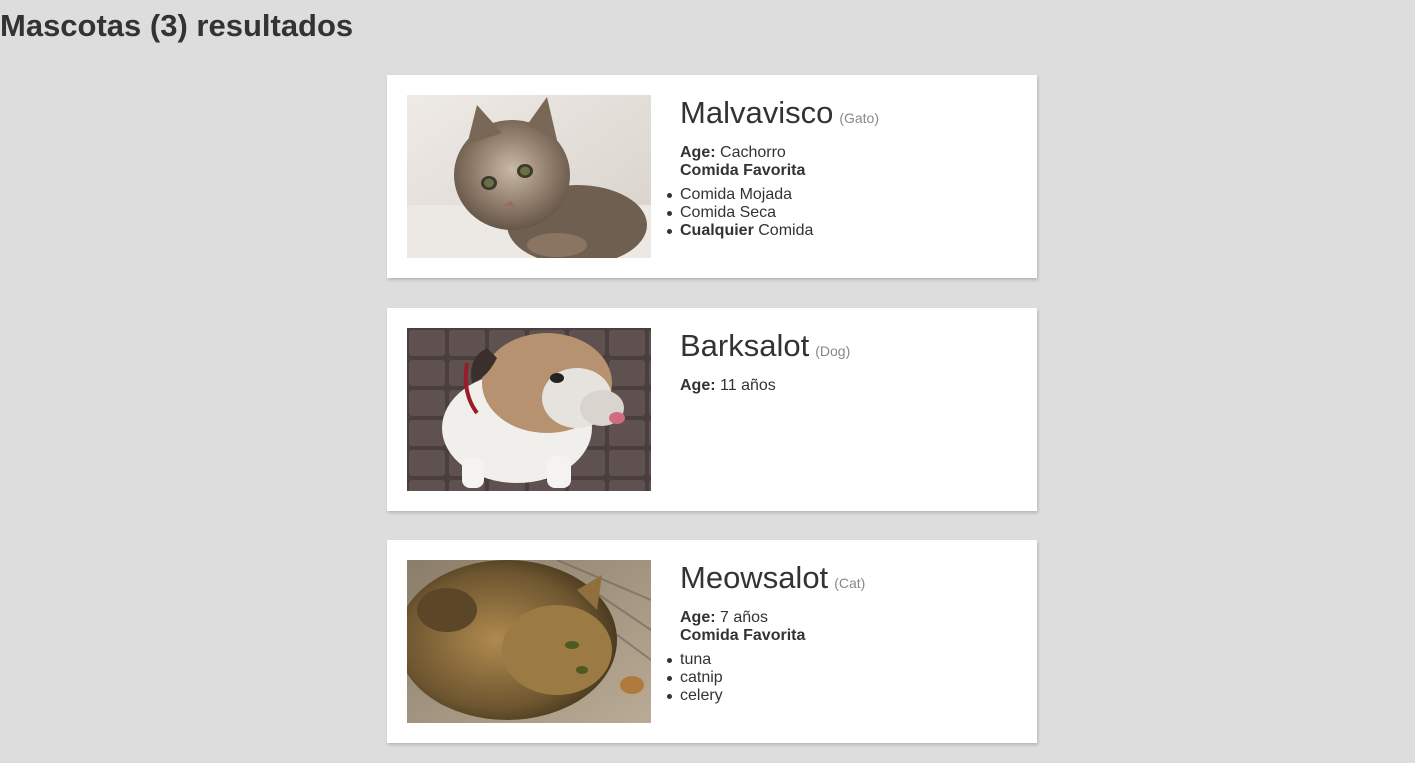 This screenshot has height=763, width=1415. I want to click on list-item: Comida Seca, so click(772, 213).